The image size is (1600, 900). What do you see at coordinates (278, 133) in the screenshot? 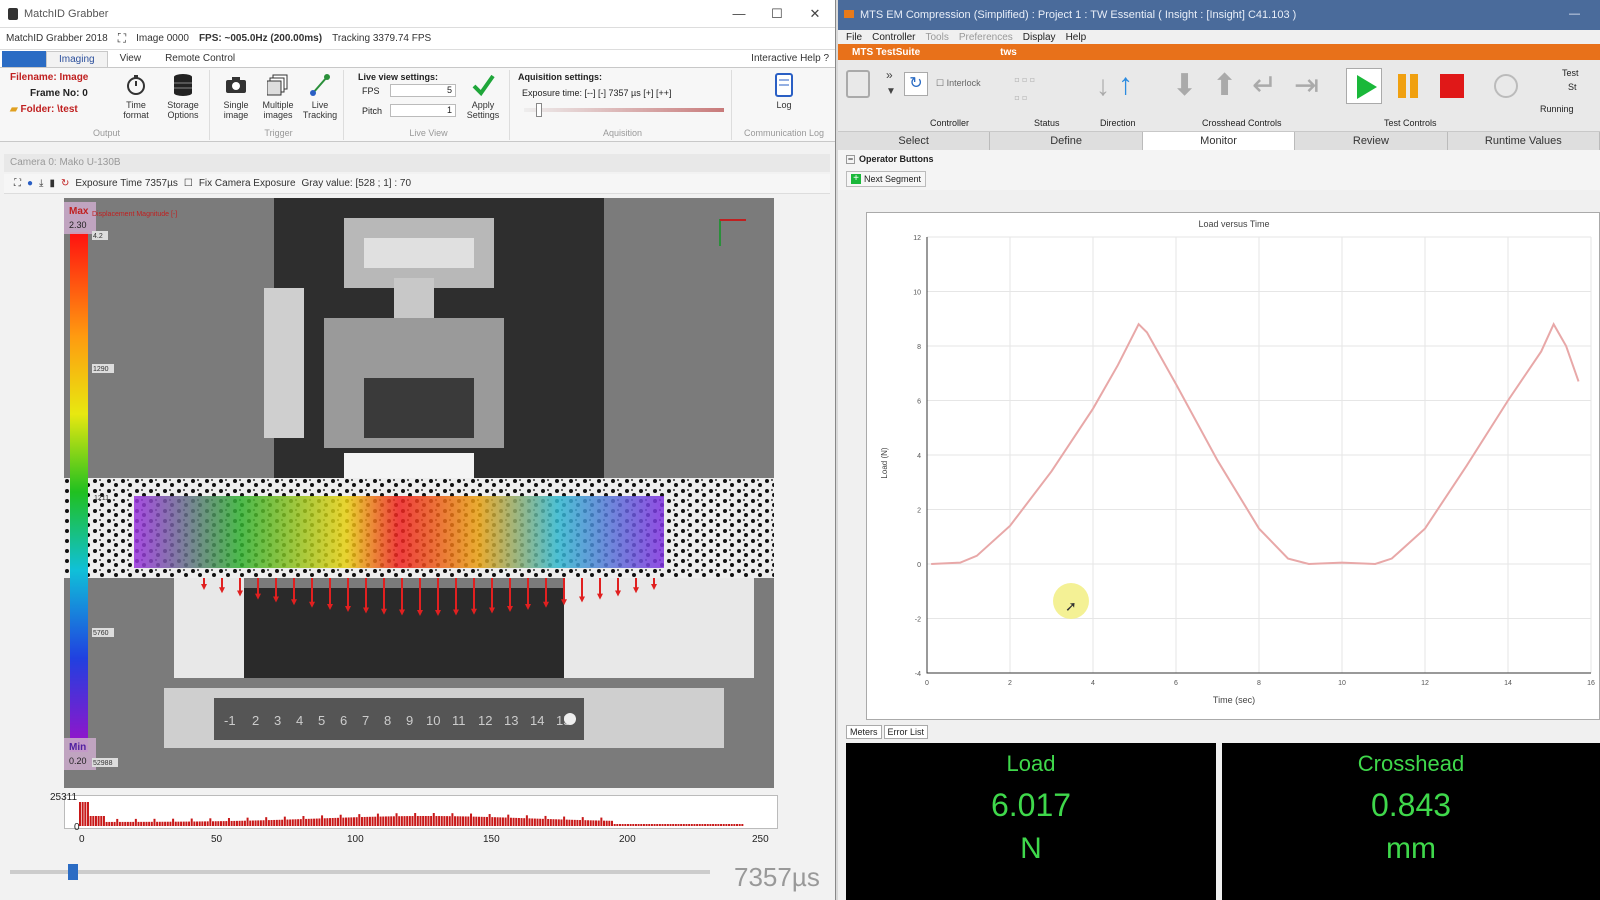
I see `trigger-label: Trigger` at bounding box center [278, 133].